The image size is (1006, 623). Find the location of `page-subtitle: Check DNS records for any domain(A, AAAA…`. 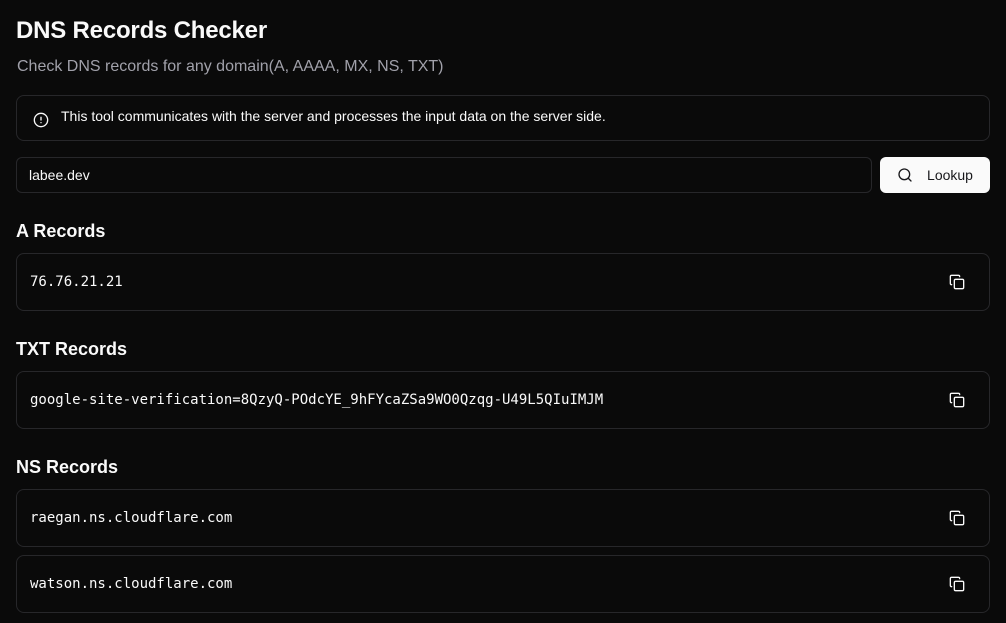

page-subtitle: Check DNS records for any domain(A, AAAA… is located at coordinates (230, 66).